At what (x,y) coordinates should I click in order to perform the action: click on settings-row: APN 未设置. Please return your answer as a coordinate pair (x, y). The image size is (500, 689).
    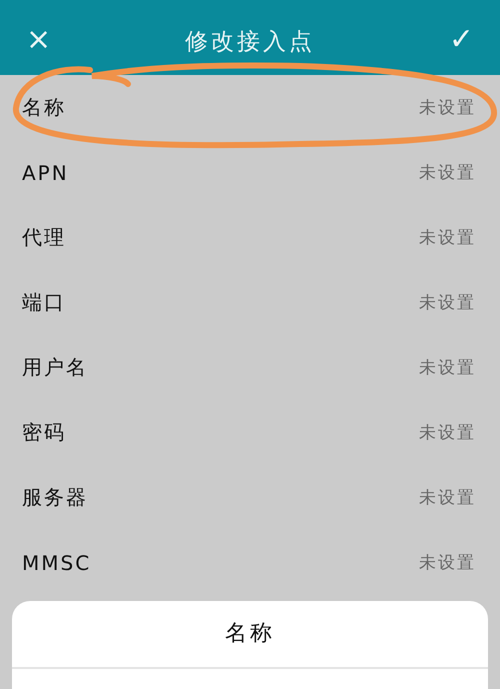
    Looking at the image, I should click on (250, 172).